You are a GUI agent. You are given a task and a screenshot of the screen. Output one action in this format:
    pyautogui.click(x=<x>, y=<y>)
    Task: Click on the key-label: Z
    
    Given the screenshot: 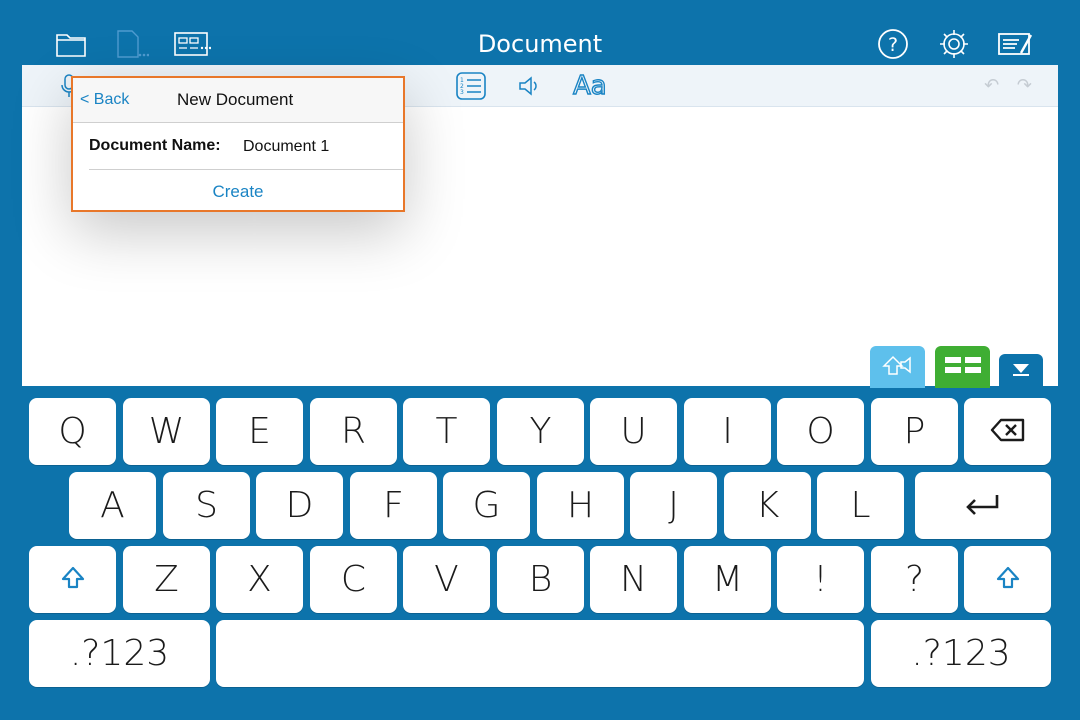 What is the action you would take?
    pyautogui.click(x=166, y=579)
    